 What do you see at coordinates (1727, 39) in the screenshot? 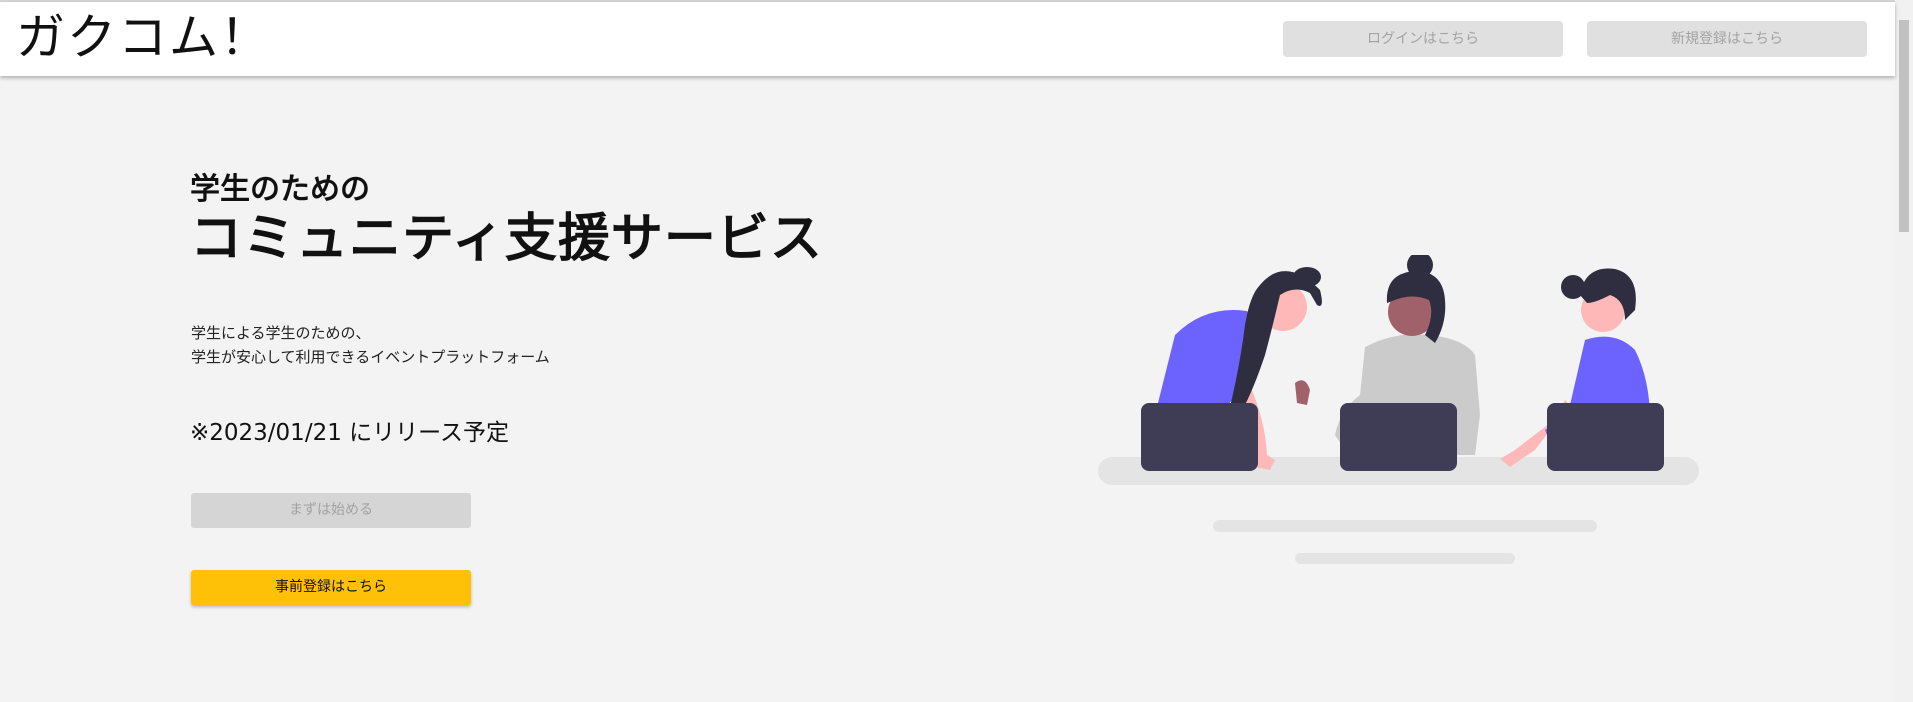
I see `signup-button: 新規登録はこちら` at bounding box center [1727, 39].